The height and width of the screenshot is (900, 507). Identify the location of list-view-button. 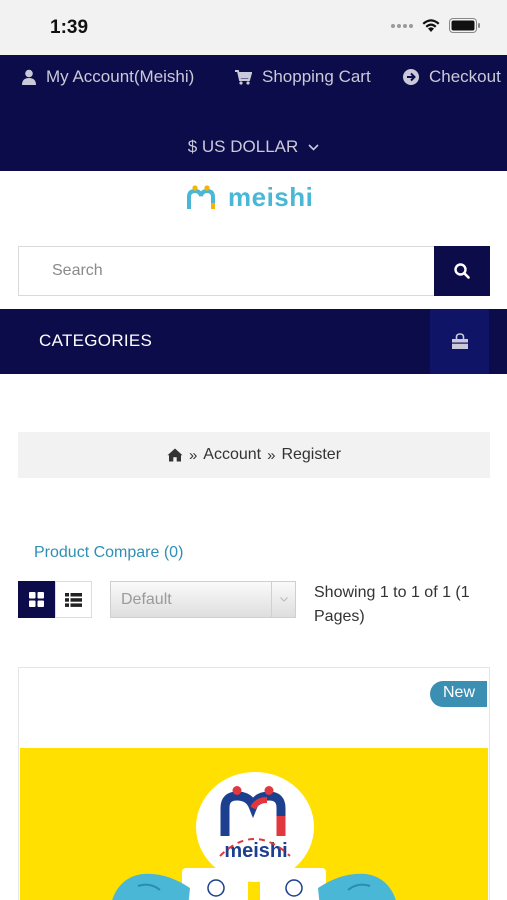
(73, 599).